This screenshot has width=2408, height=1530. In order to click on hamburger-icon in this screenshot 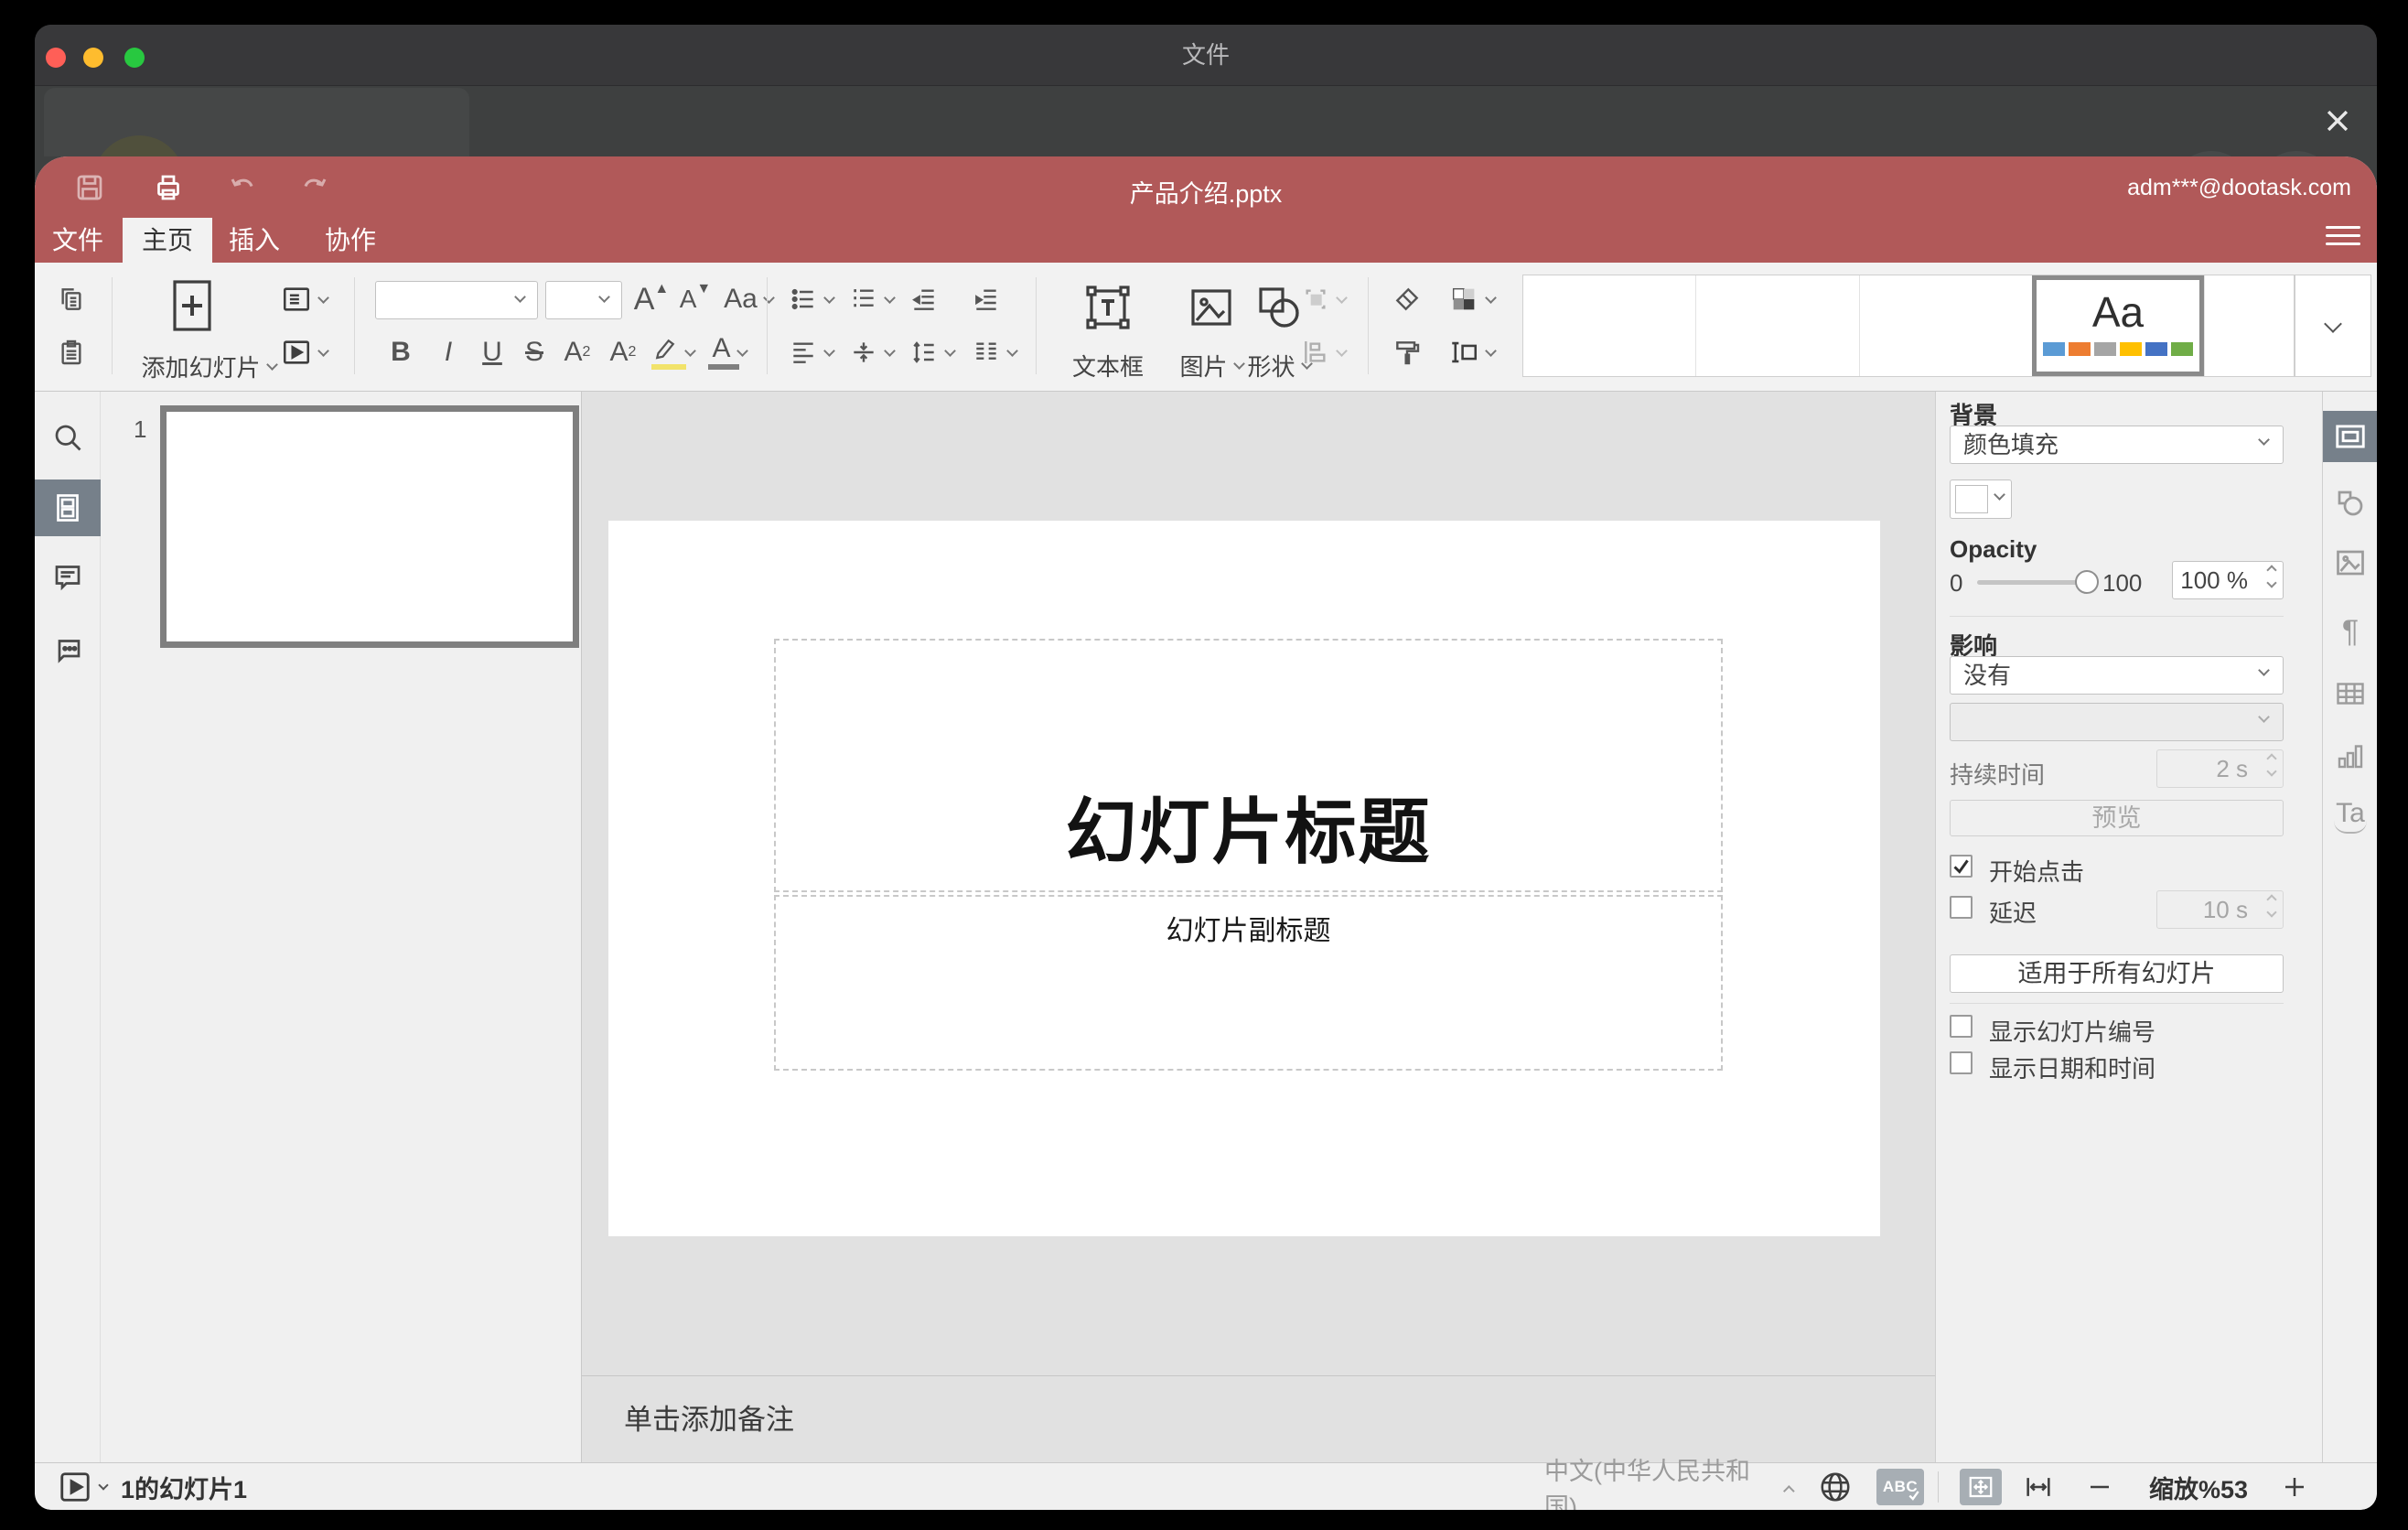, I will do `click(2343, 227)`.